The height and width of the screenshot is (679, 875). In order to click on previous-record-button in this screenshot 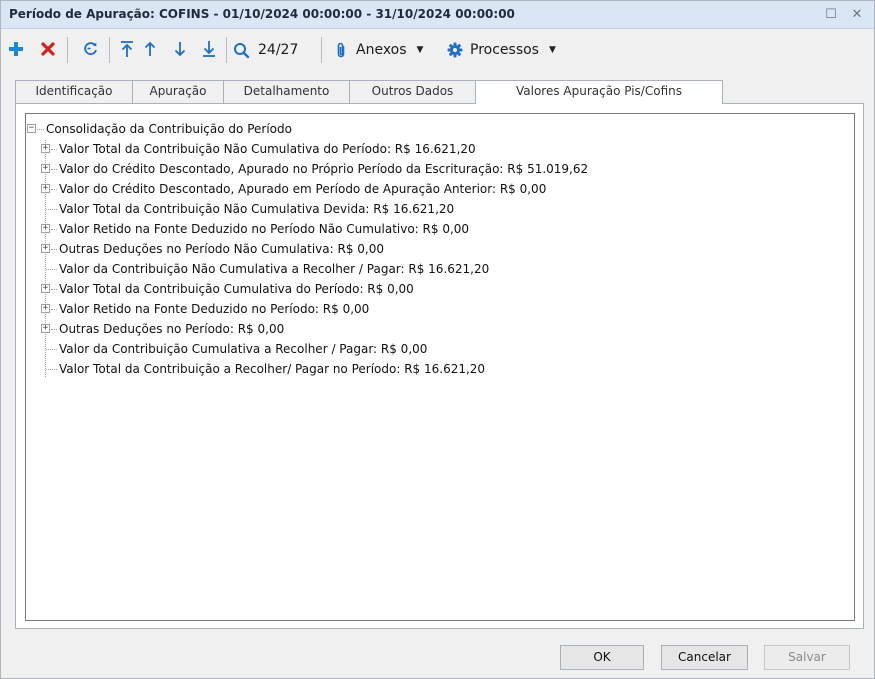, I will do `click(150, 50)`.